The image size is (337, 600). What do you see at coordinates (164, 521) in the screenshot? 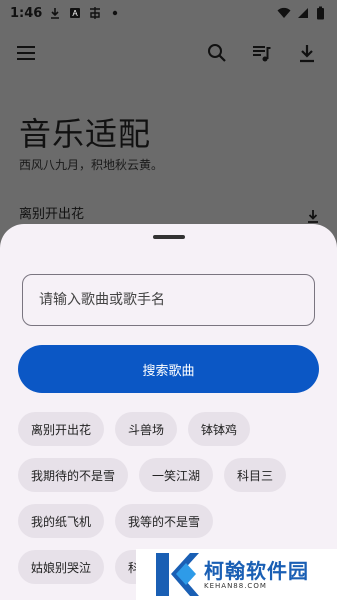
I see `suggestion-chip: 我等的不是雪` at bounding box center [164, 521].